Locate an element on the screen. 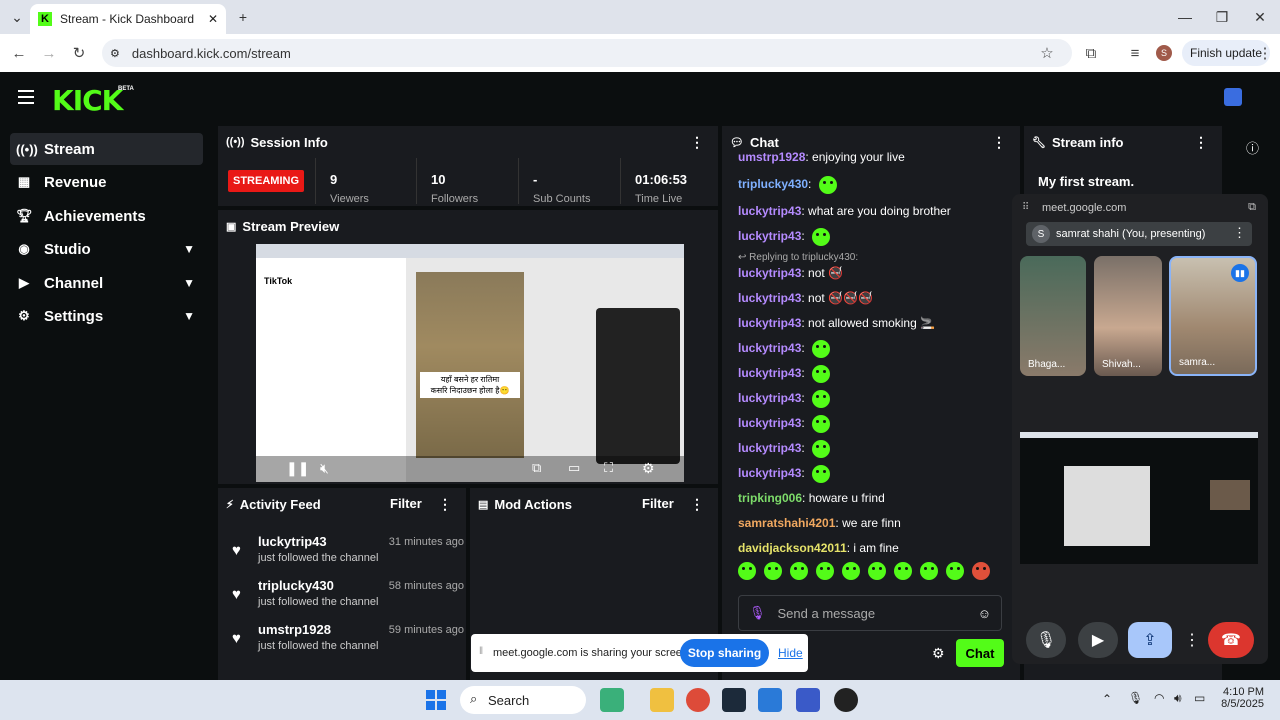 The height and width of the screenshot is (720, 1280). sidebar-item-revenue: ▦ Revenue is located at coordinates (106, 182).